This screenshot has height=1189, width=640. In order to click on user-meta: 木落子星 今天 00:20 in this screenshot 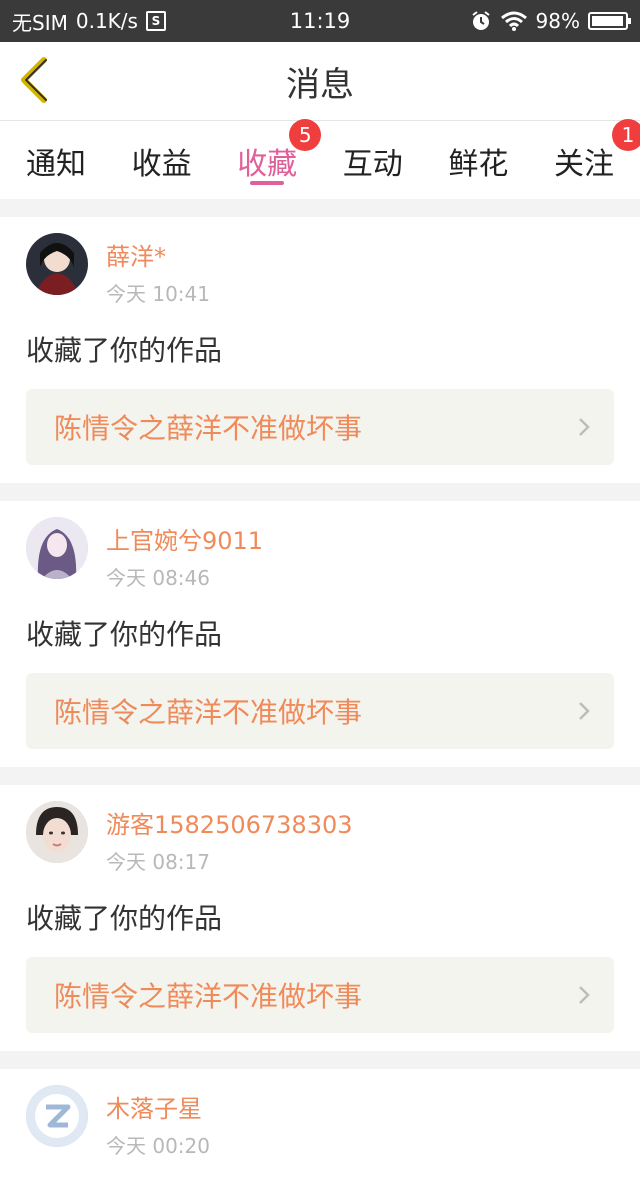, I will do `click(158, 1122)`.